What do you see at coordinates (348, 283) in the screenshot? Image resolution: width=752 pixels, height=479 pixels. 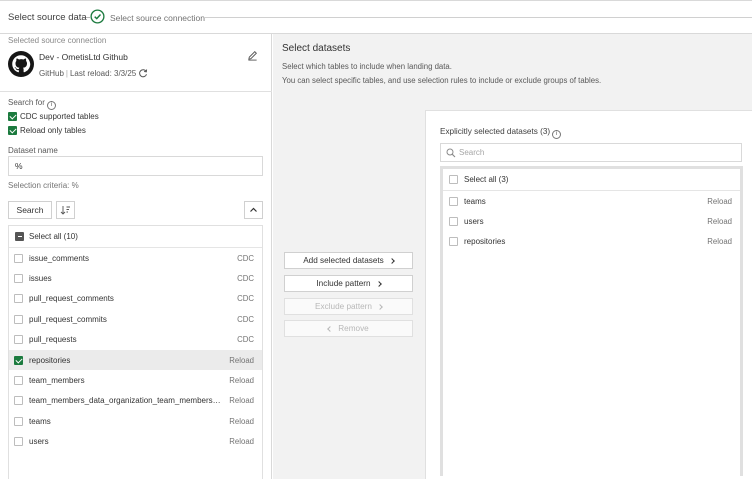 I see `include-pattern-button: Include pattern` at bounding box center [348, 283].